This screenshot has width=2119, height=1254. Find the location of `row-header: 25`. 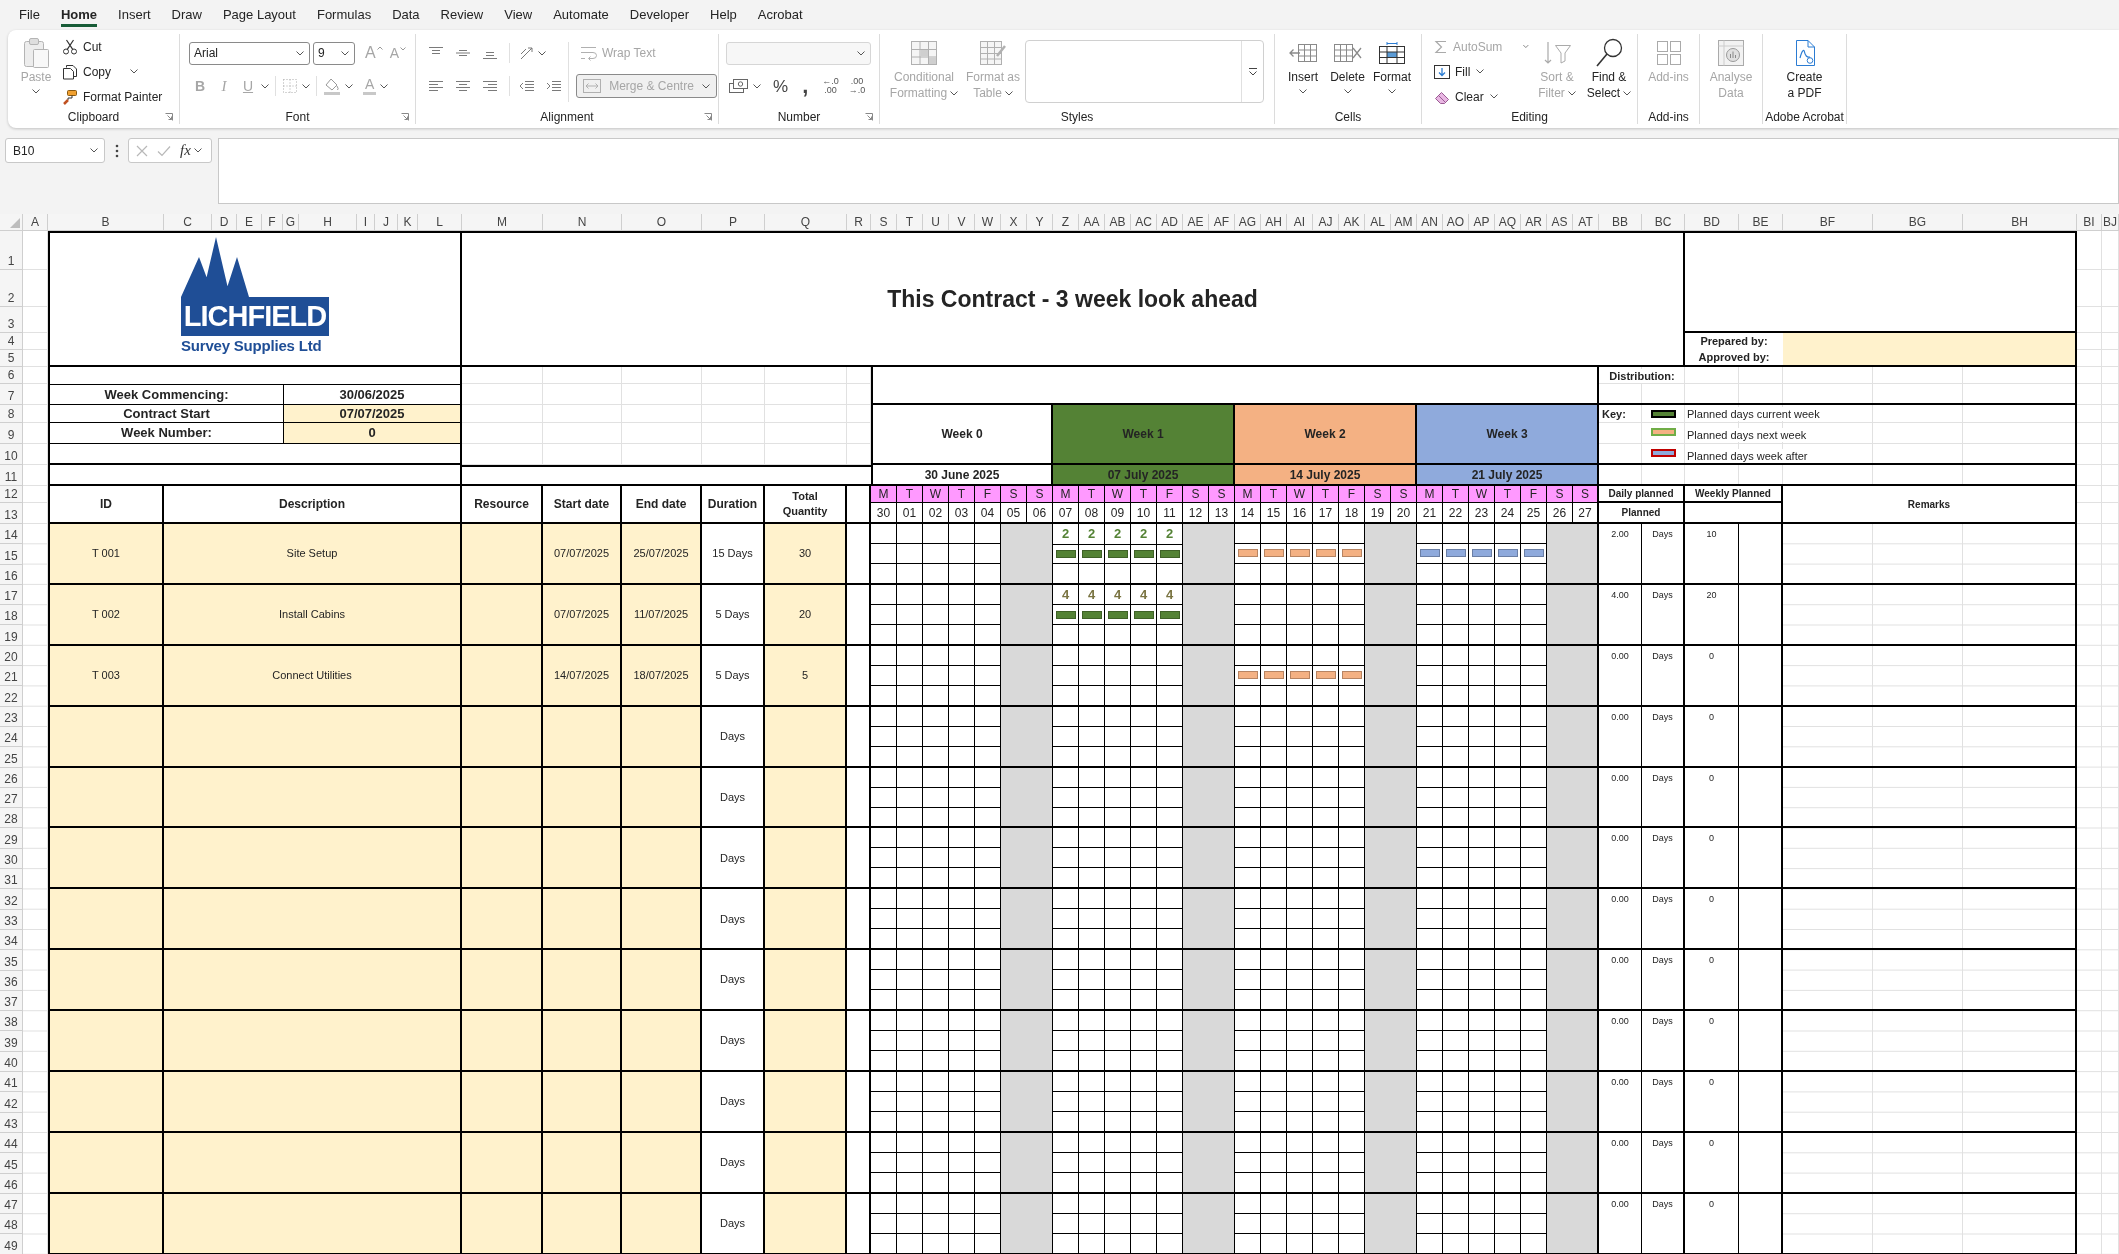

row-header: 25 is located at coordinates (11, 757).